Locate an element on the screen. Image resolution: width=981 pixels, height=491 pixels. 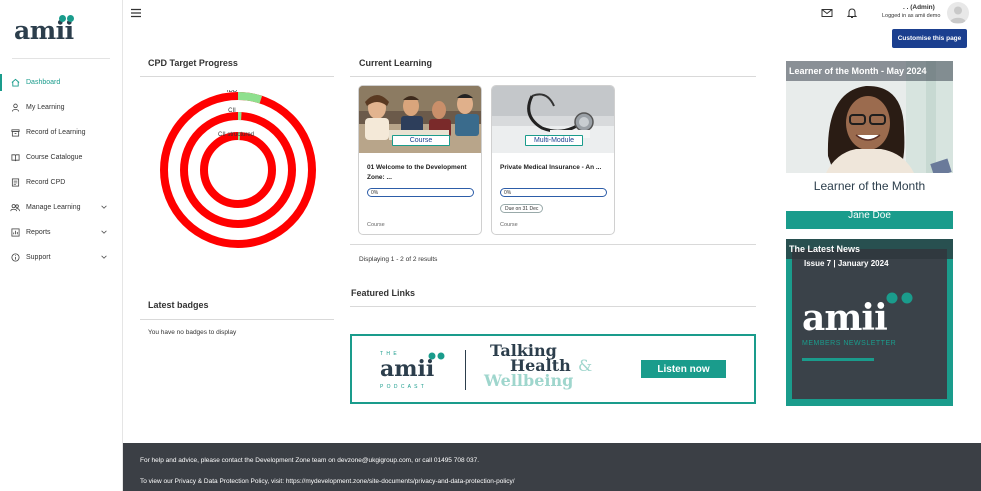
news-header: The Latest News is located at coordinates (869, 249).